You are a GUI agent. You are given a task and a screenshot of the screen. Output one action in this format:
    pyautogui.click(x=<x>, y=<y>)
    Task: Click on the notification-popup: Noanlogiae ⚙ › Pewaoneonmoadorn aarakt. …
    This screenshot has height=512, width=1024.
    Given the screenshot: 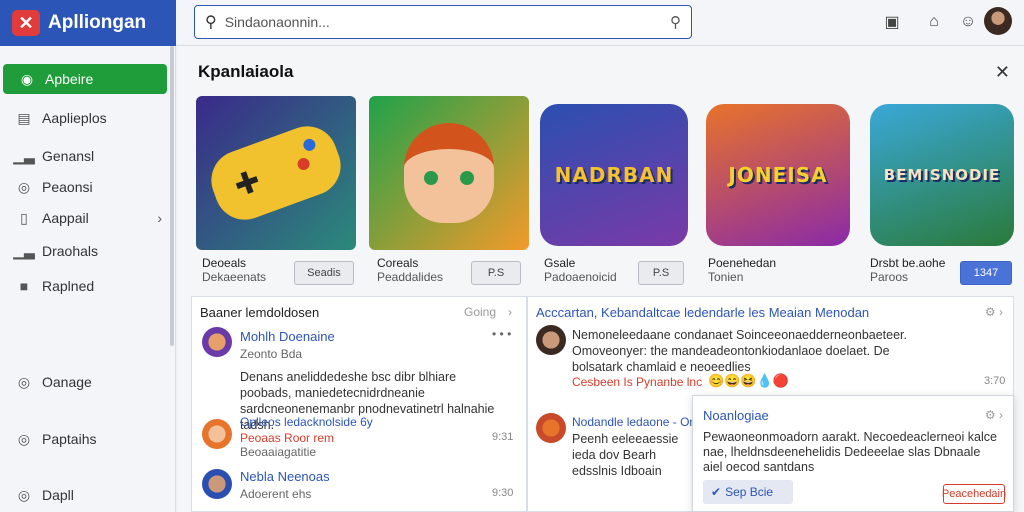 What is the action you would take?
    pyautogui.click(x=853, y=453)
    